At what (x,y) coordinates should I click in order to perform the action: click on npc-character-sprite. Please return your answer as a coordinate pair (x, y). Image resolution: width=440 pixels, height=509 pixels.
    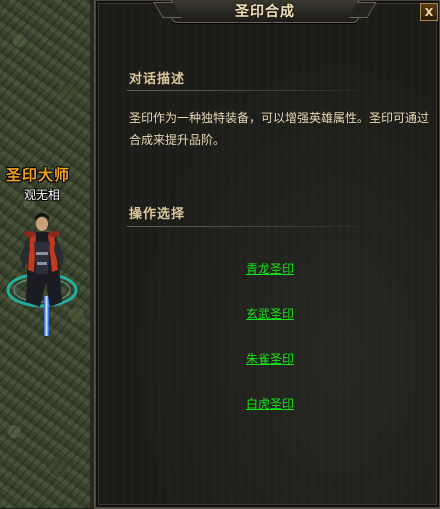
    Looking at the image, I should click on (48, 277).